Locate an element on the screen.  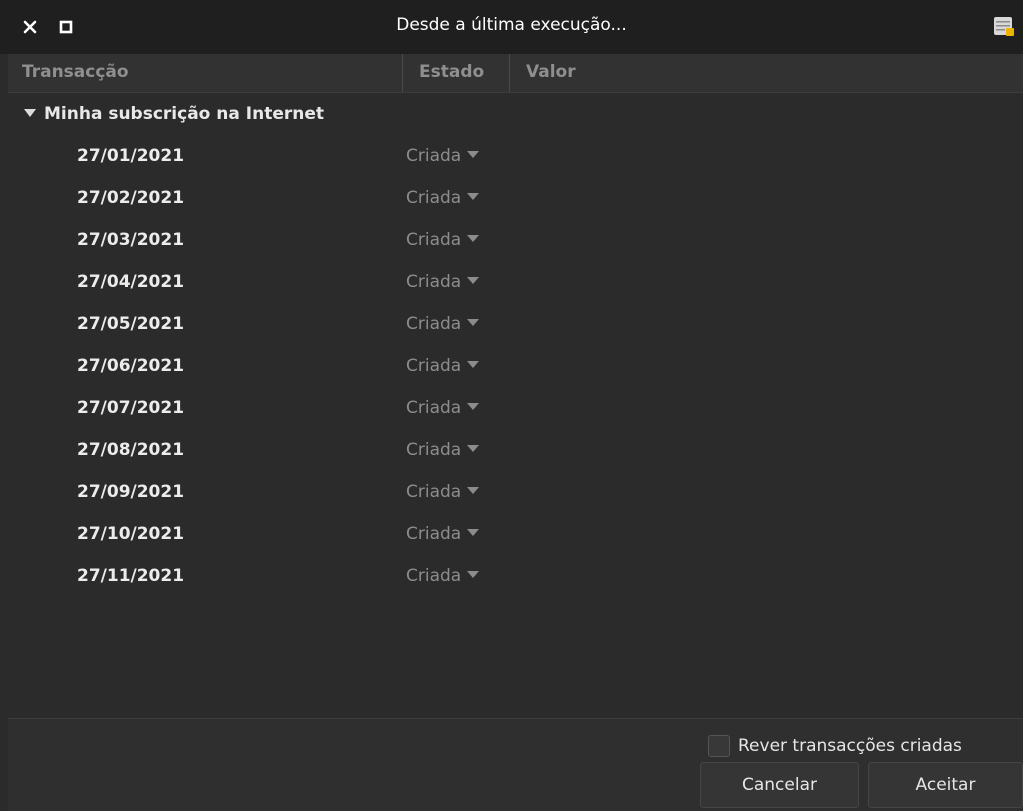
table-row: 27/04/2021 Criada is located at coordinates (515, 282).